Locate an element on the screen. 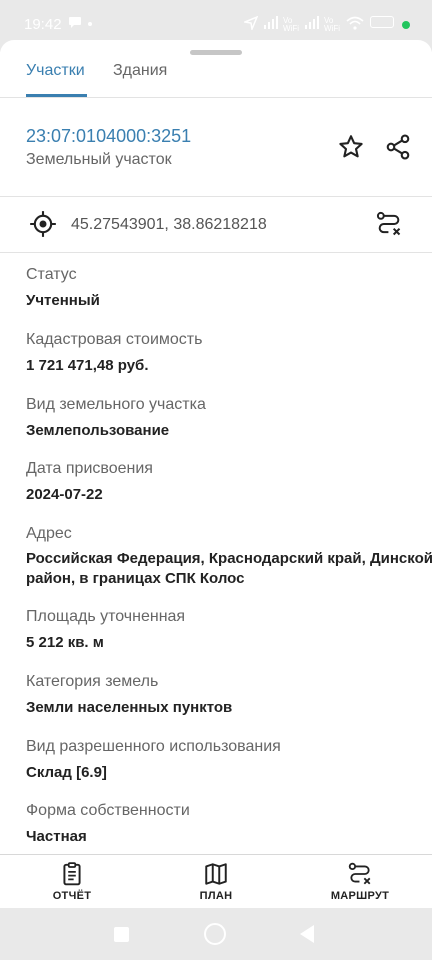 Image resolution: width=432 pixels, height=960 pixels. route-label: МАРШРУТ is located at coordinates (360, 896).